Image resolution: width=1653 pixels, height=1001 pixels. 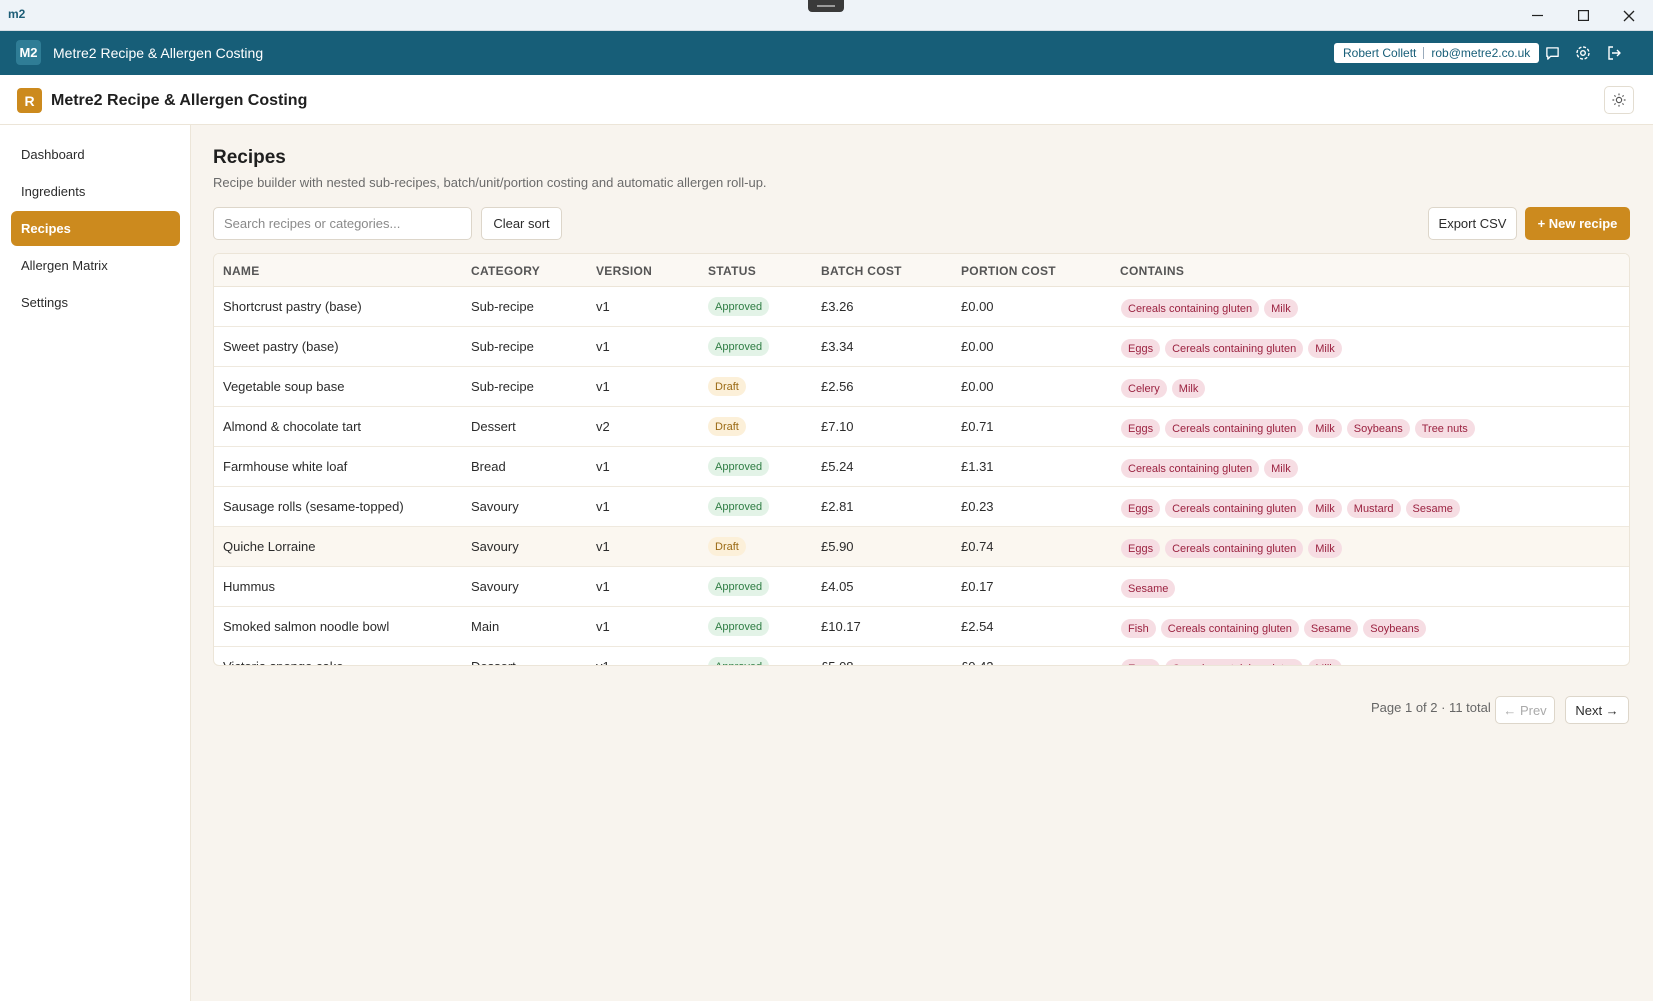 I want to click on allergen-tag: Tree nuts, so click(x=1444, y=428).